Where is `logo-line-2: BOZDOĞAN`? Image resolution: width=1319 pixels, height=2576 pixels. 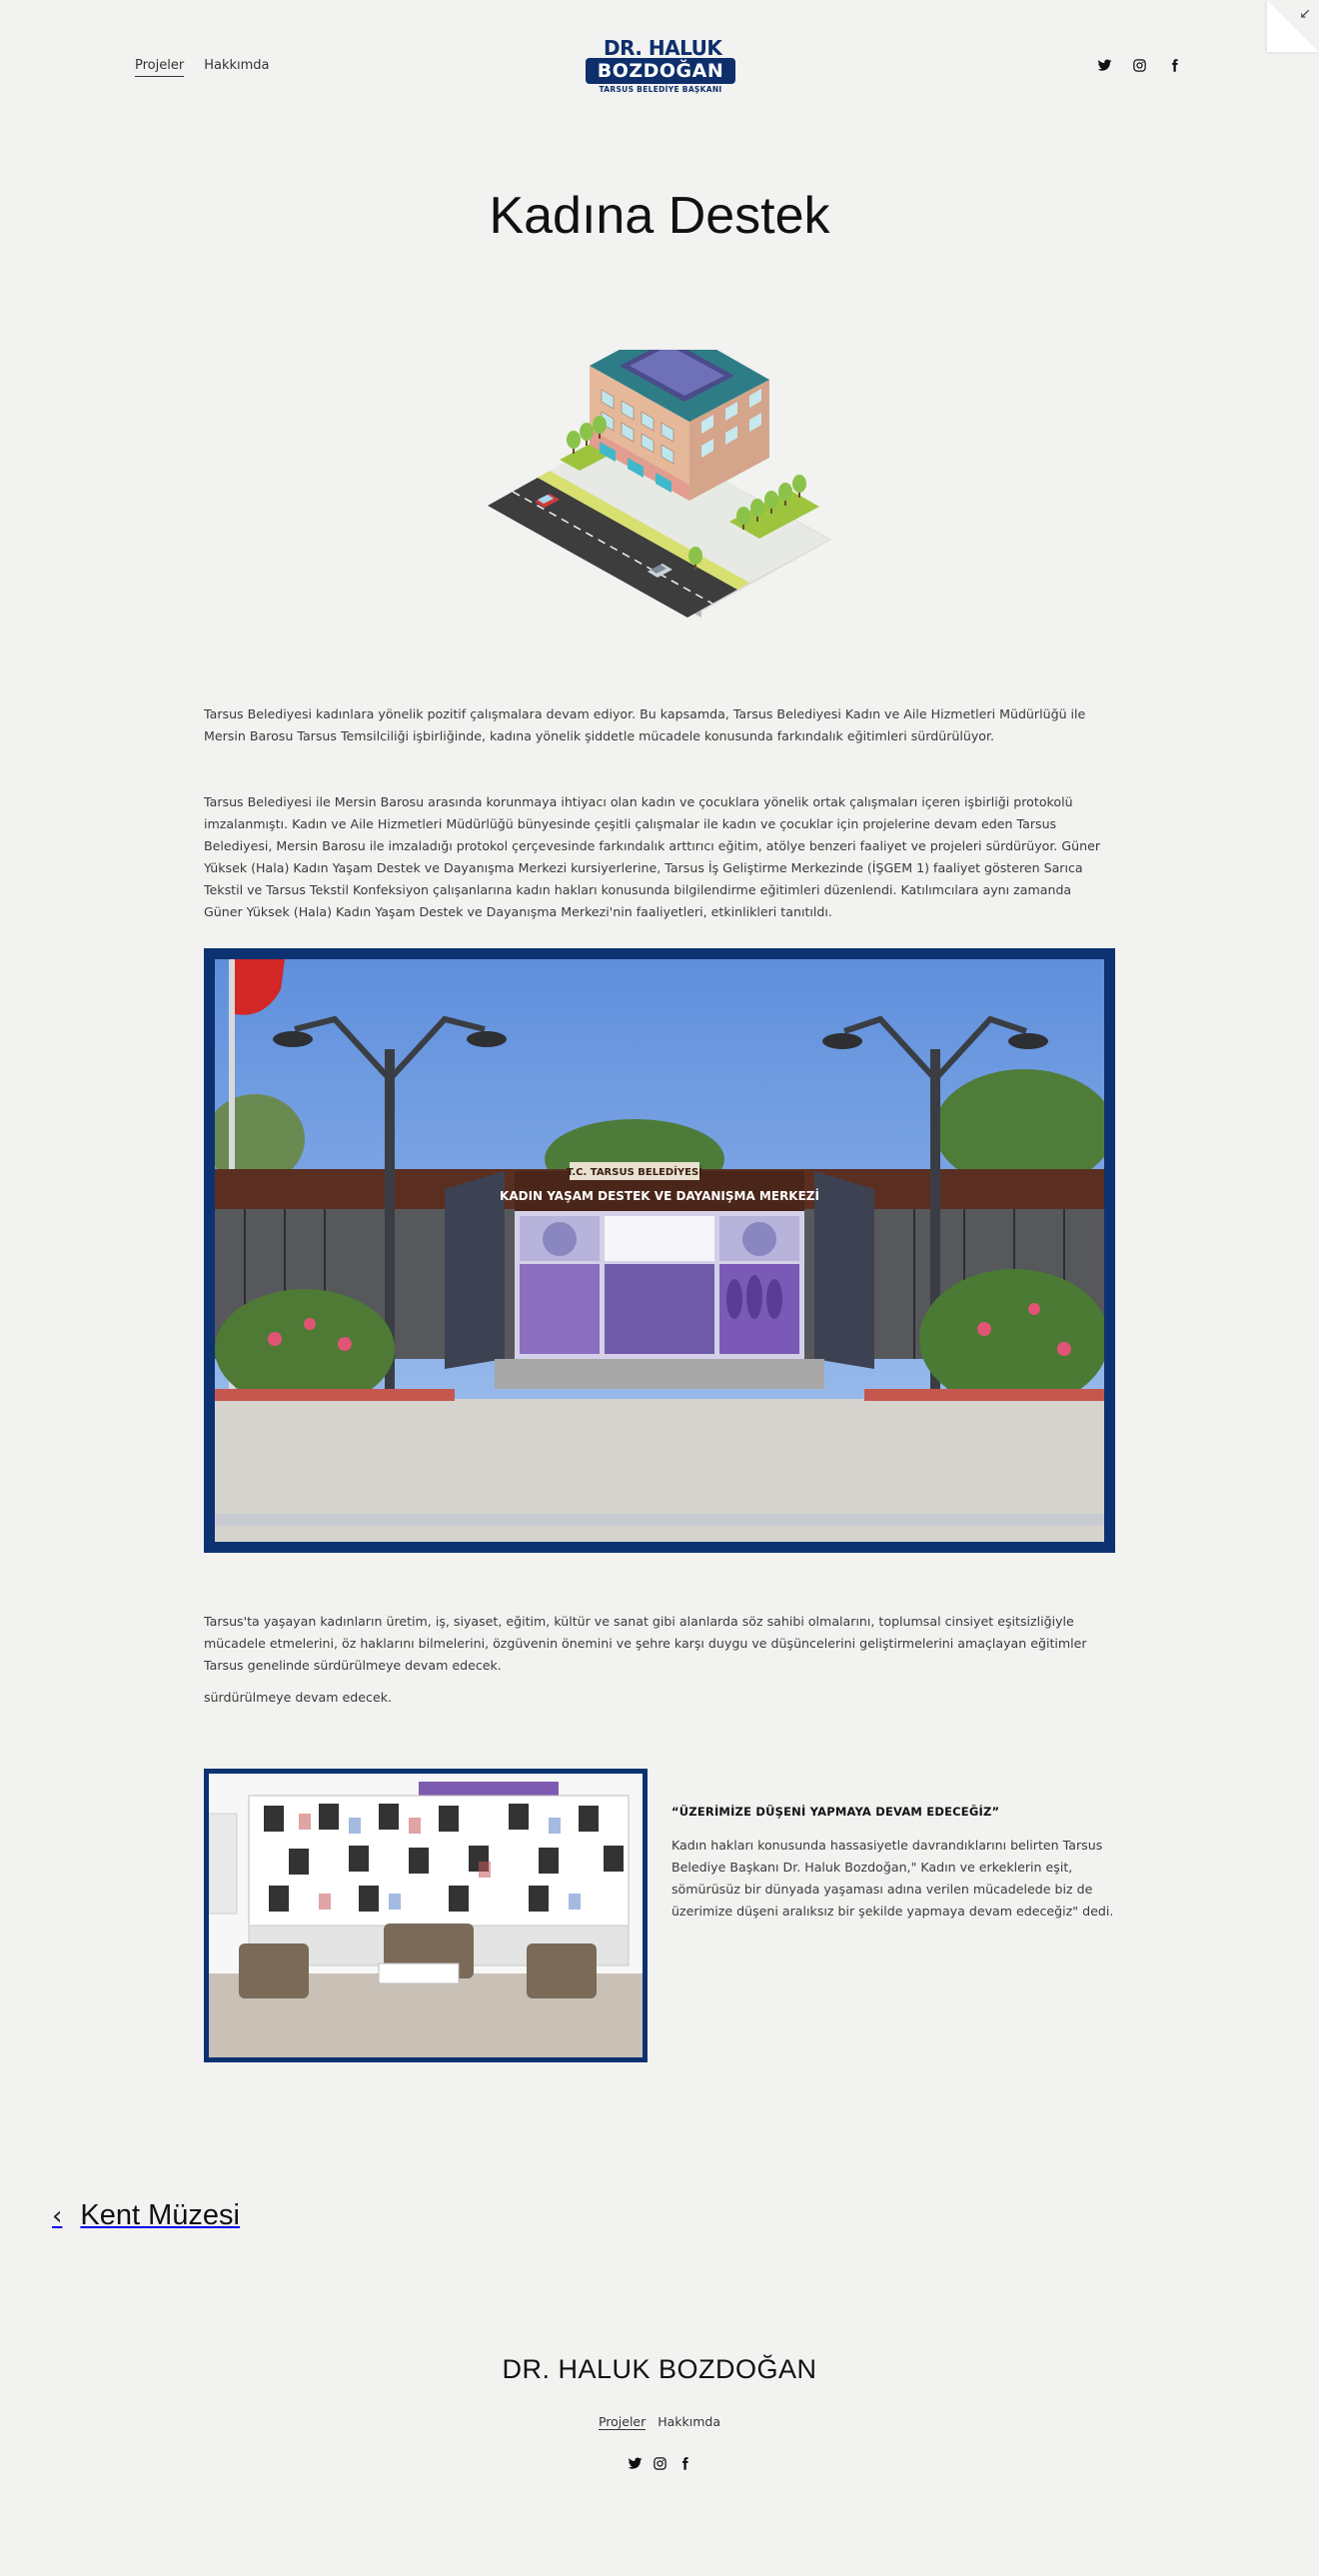
logo-line-2: BOZDOĞAN is located at coordinates (661, 71).